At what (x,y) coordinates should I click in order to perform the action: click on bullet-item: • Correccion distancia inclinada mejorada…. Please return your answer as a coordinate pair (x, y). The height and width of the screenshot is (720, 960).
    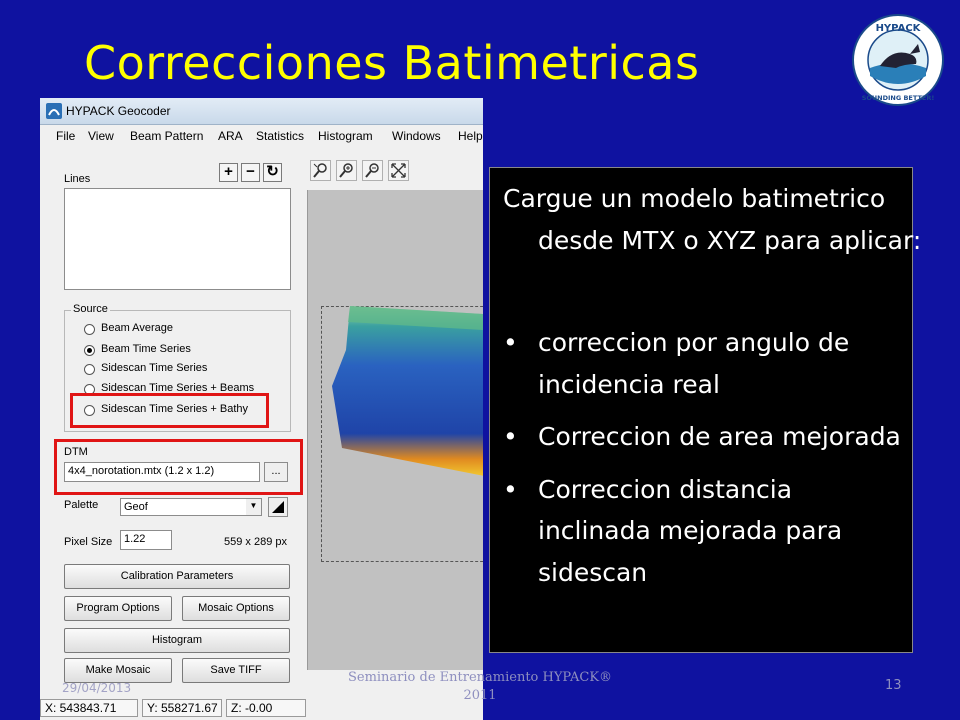
    Looking at the image, I should click on (703, 531).